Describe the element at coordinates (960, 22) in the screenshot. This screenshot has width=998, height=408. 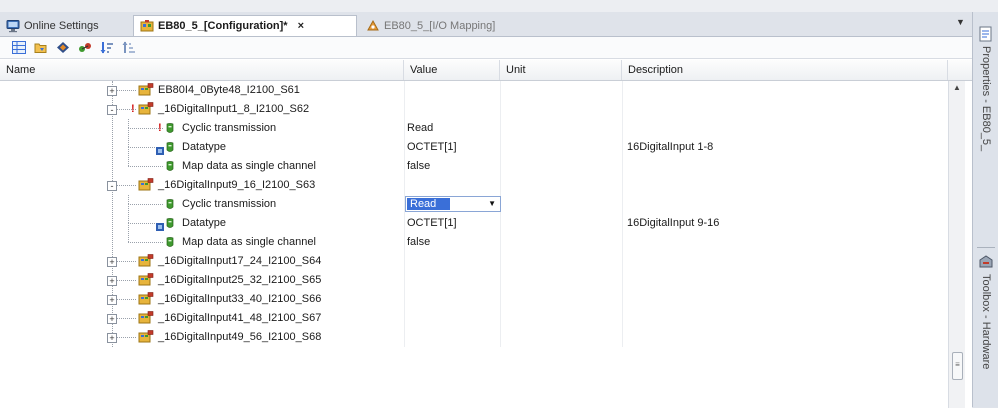
I see `tab-list-dropdown-icon: ▼` at that location.